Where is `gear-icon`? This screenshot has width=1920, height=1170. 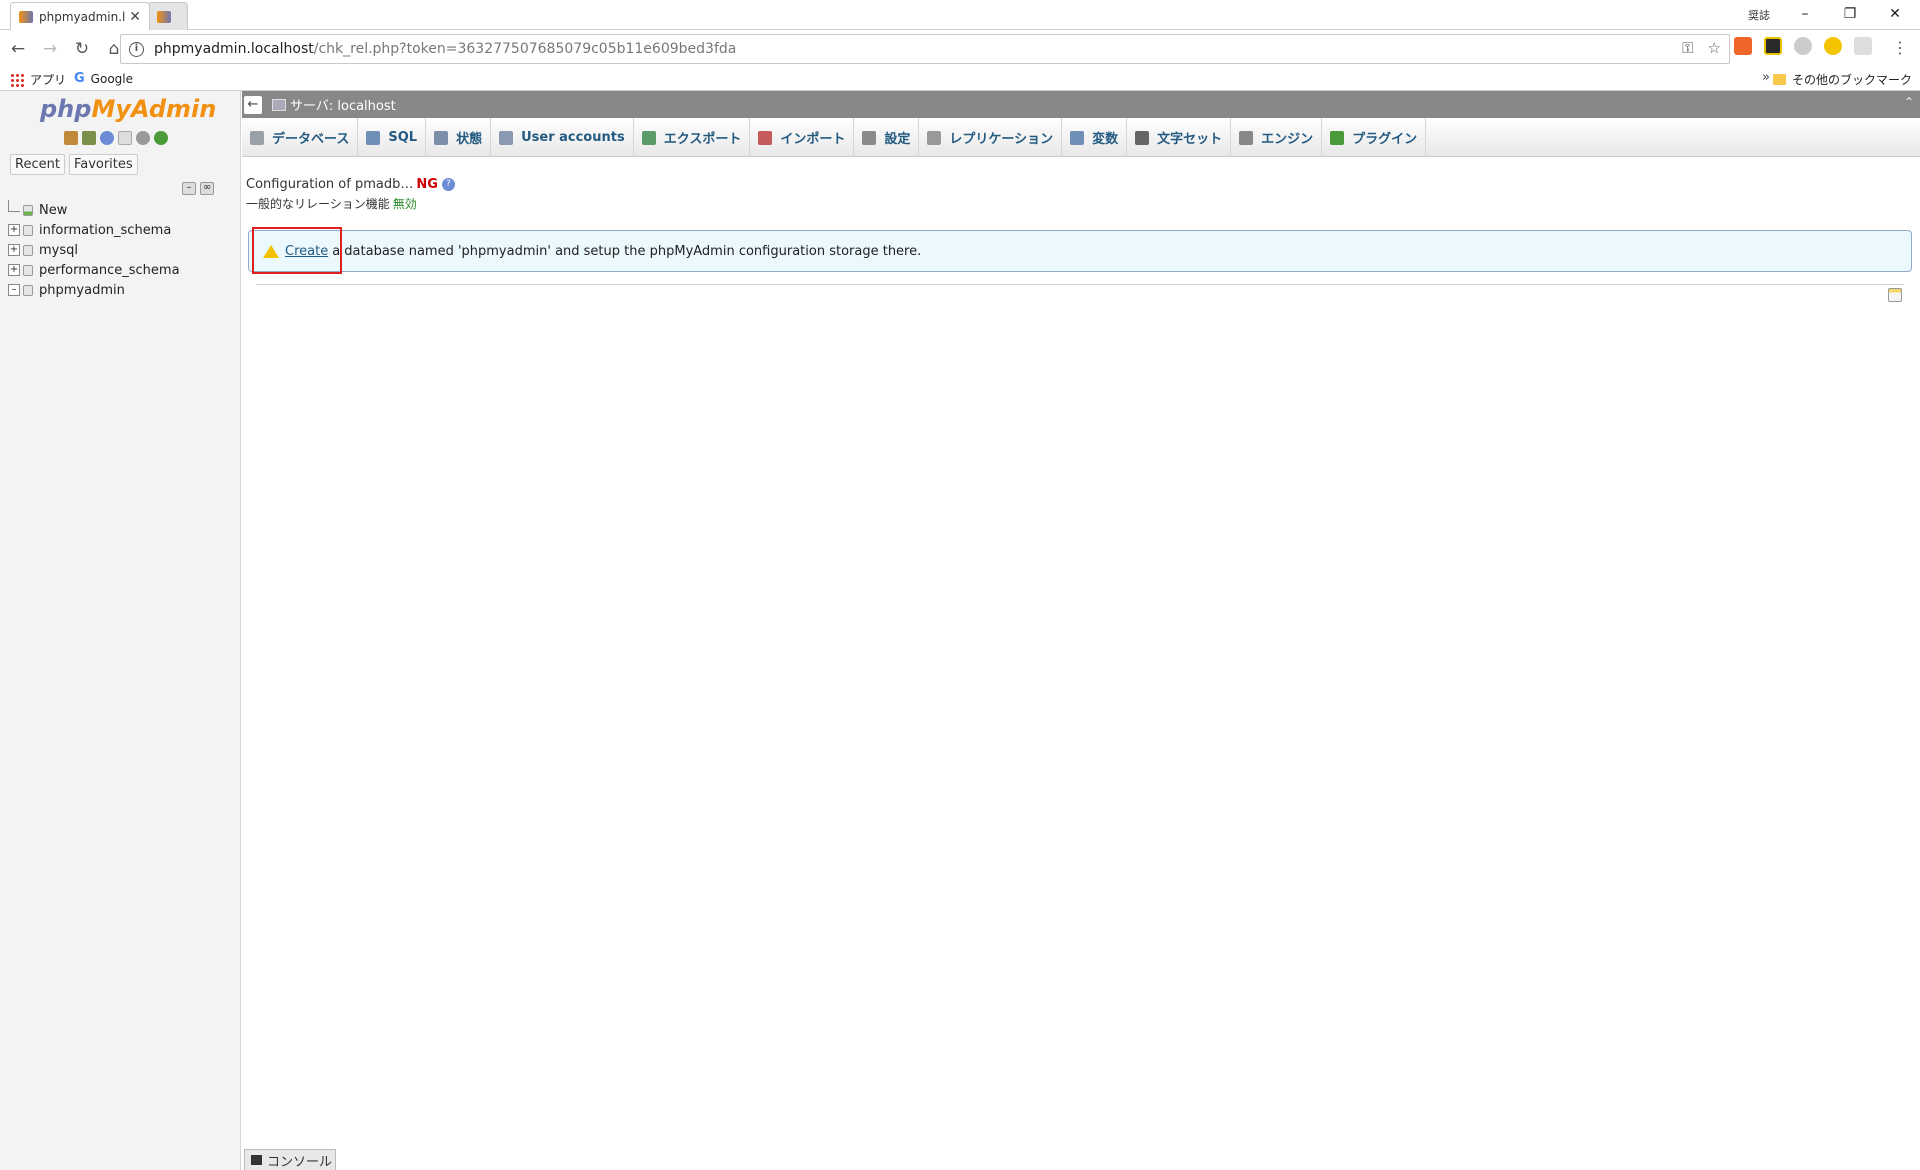 gear-icon is located at coordinates (143, 138).